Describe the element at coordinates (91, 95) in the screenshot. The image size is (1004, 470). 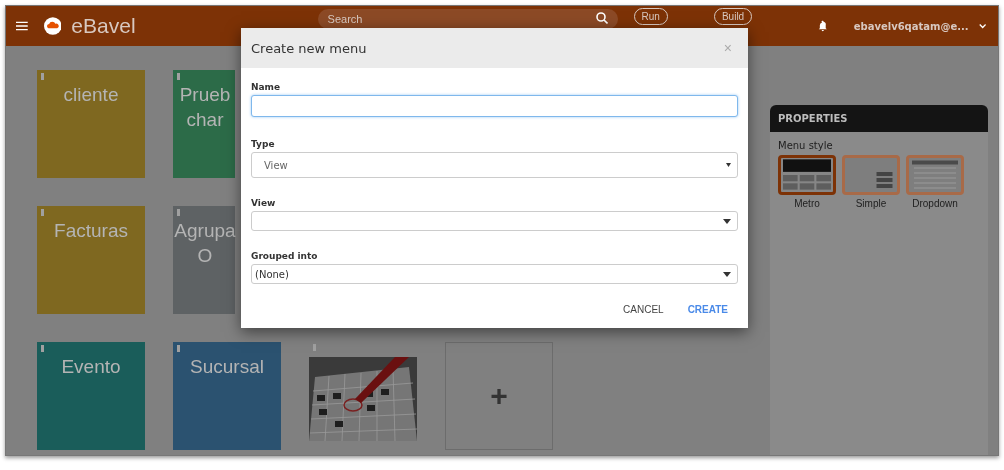
I see `tile-title: cliente` at that location.